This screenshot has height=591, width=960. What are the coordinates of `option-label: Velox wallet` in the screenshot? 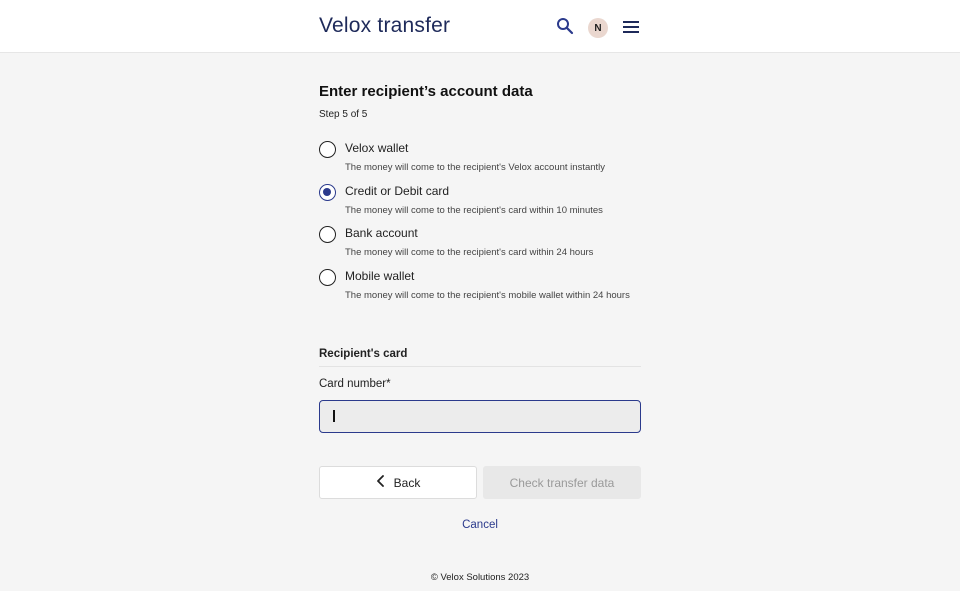 It's located at (377, 148).